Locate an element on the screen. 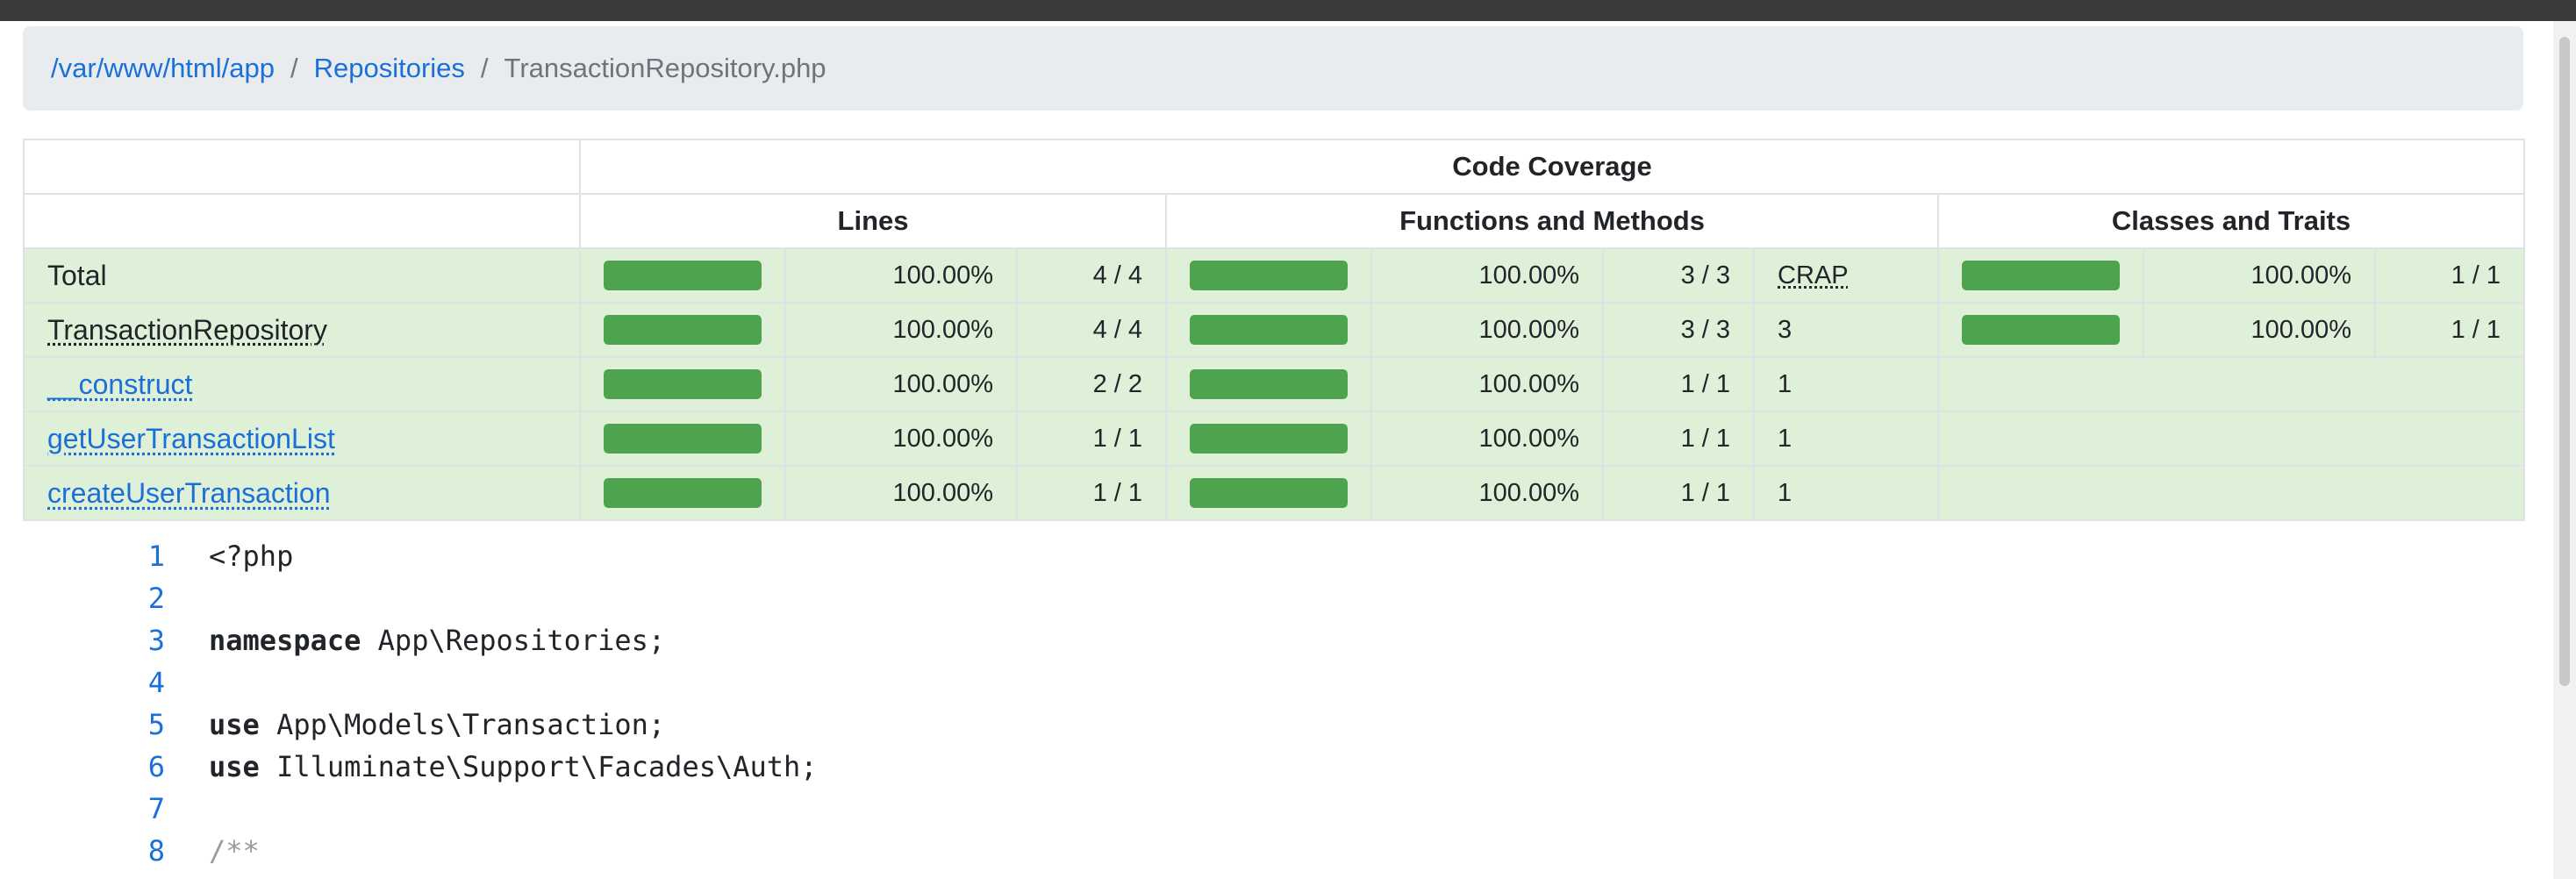 This screenshot has height=879, width=2576. classes-empty is located at coordinates (2231, 439).